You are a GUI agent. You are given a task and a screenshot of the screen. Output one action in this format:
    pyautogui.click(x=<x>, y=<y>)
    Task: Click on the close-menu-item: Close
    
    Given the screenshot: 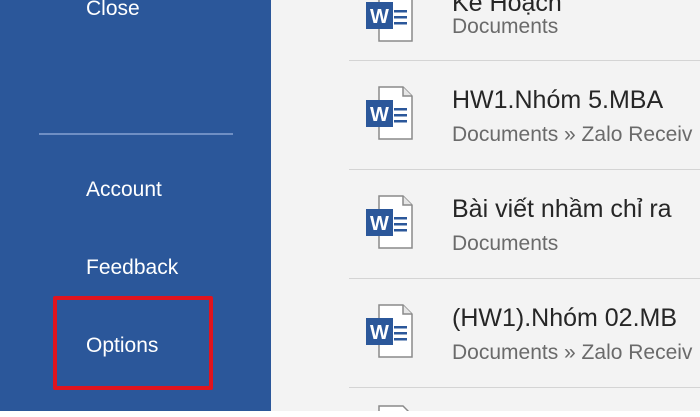 What is the action you would take?
    pyautogui.click(x=113, y=11)
    